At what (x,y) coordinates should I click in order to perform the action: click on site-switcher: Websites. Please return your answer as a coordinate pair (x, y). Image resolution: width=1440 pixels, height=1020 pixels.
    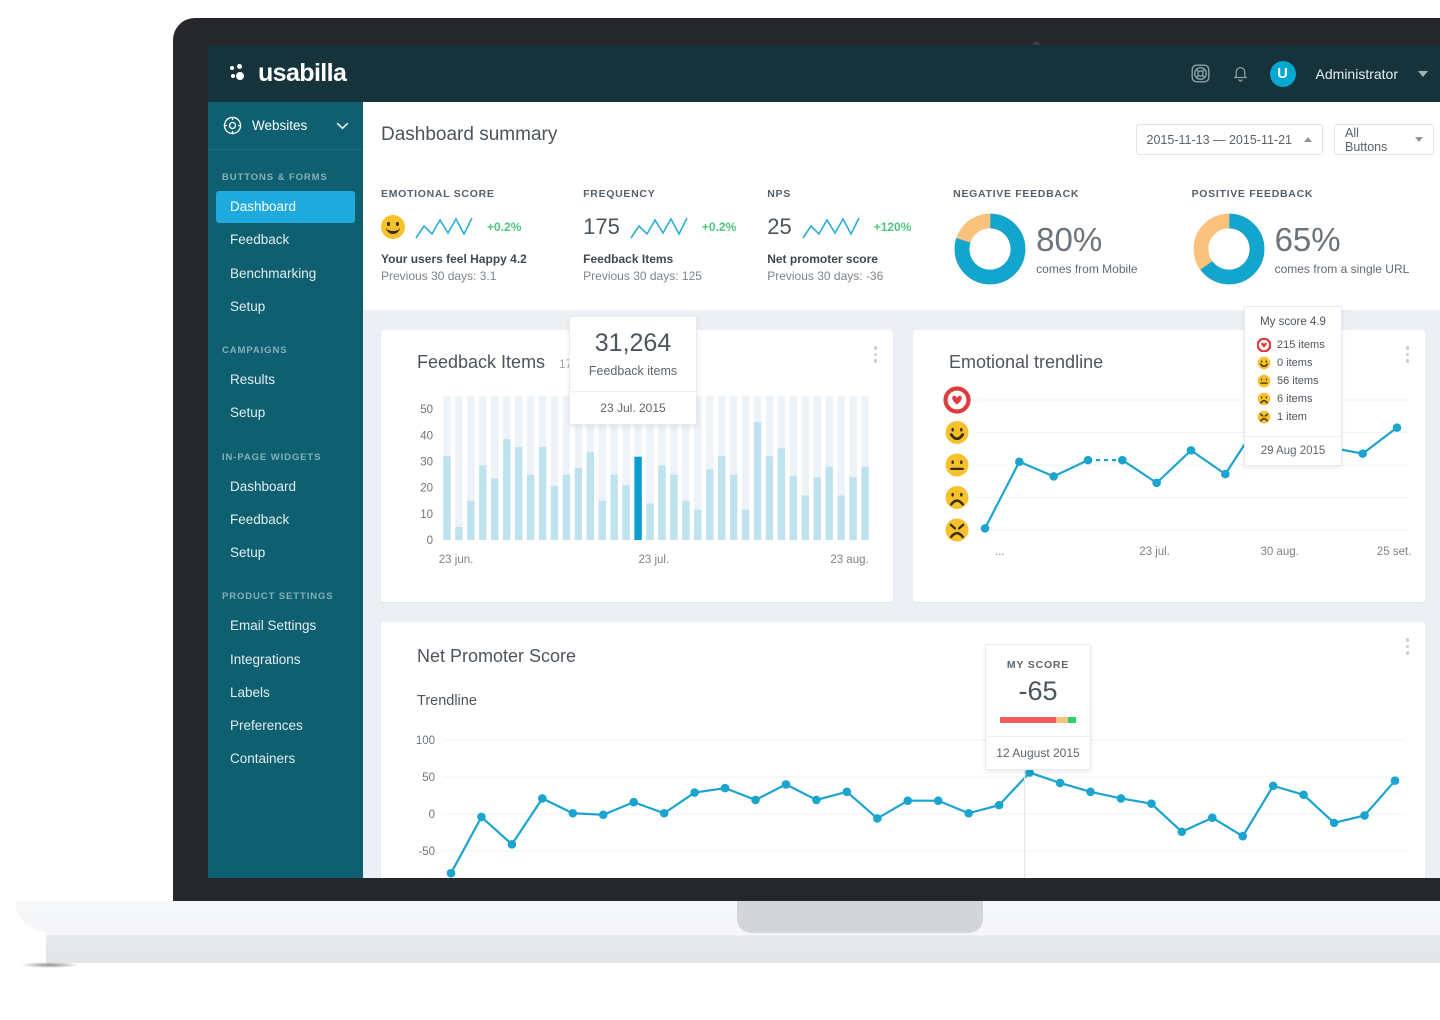
    Looking at the image, I should click on (285, 126).